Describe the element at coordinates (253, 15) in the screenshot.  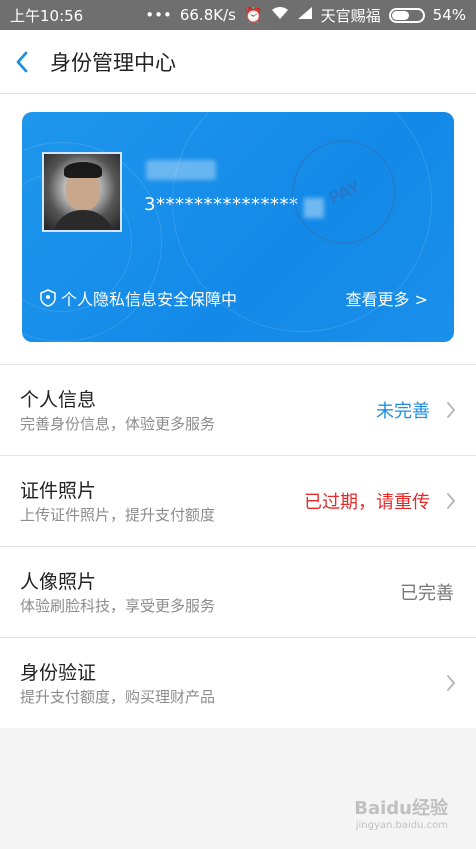
I see `alarm-icon: ⏰` at that location.